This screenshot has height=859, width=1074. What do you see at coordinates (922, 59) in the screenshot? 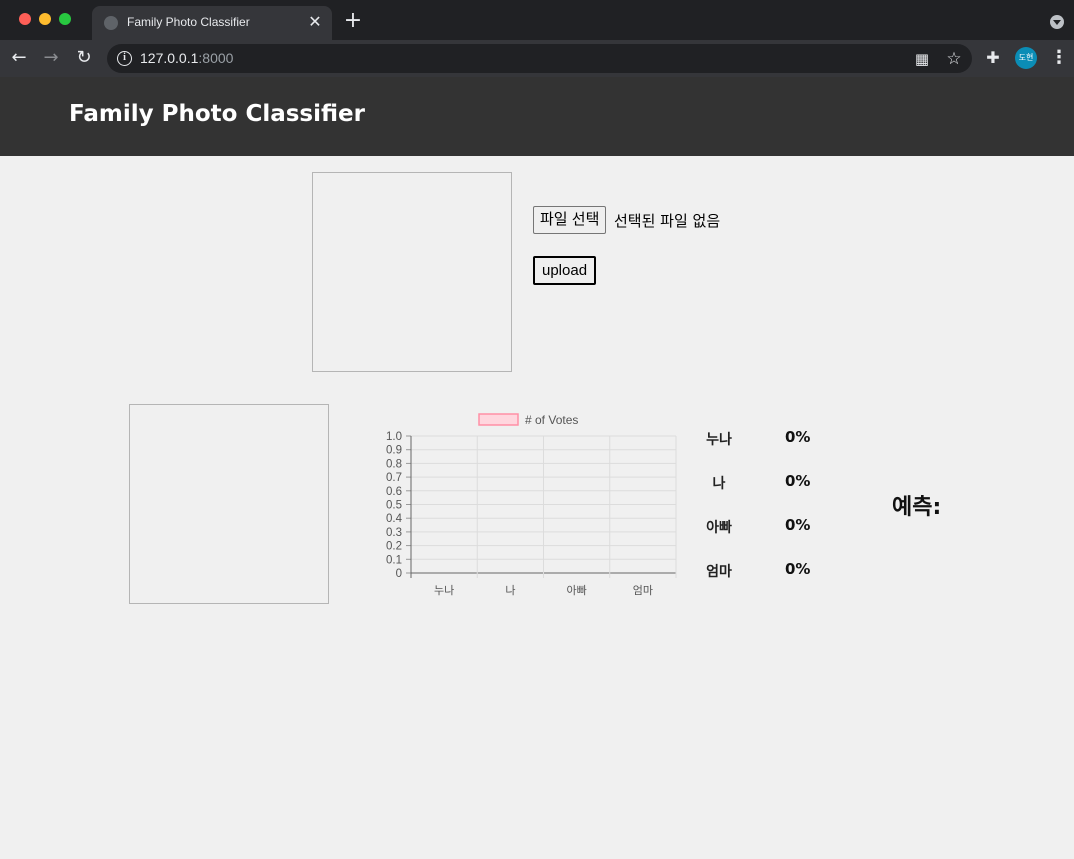
I see `translate-icon: ▦` at bounding box center [922, 59].